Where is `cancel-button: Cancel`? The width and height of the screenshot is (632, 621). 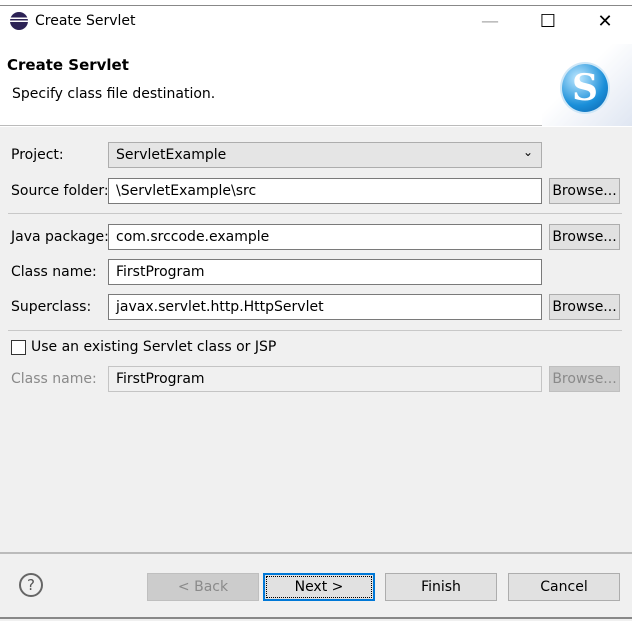 cancel-button: Cancel is located at coordinates (564, 587).